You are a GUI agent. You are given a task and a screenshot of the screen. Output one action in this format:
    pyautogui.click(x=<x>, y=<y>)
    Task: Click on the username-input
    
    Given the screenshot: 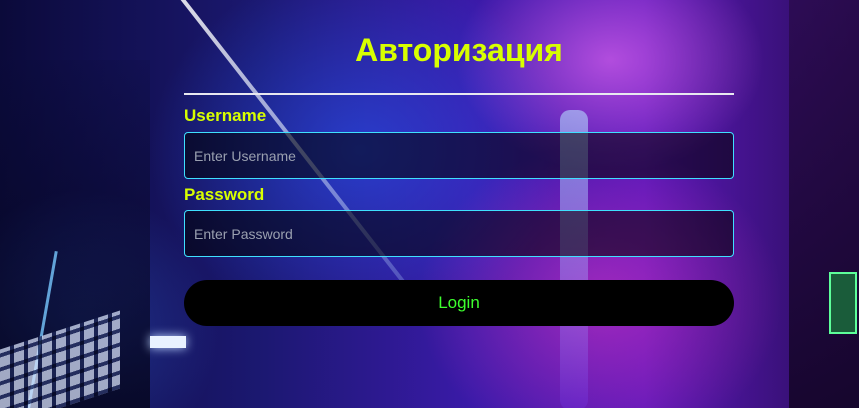 What is the action you would take?
    pyautogui.click(x=459, y=155)
    